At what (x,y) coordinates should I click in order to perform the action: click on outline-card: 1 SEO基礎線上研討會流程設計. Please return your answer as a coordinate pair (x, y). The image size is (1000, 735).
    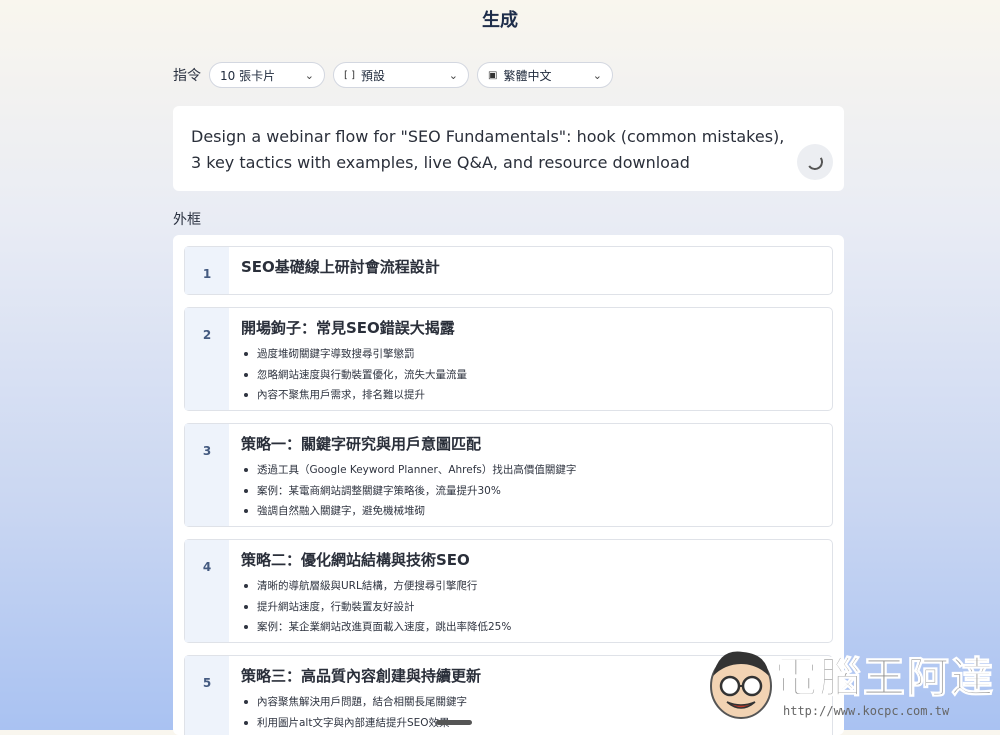
    Looking at the image, I should click on (508, 270).